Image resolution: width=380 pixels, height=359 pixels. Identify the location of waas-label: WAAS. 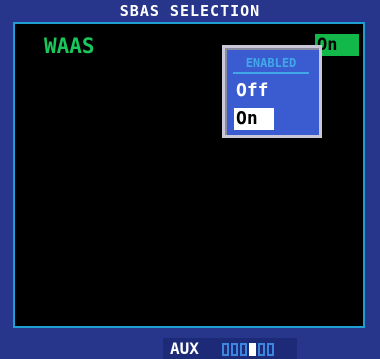
(69, 46).